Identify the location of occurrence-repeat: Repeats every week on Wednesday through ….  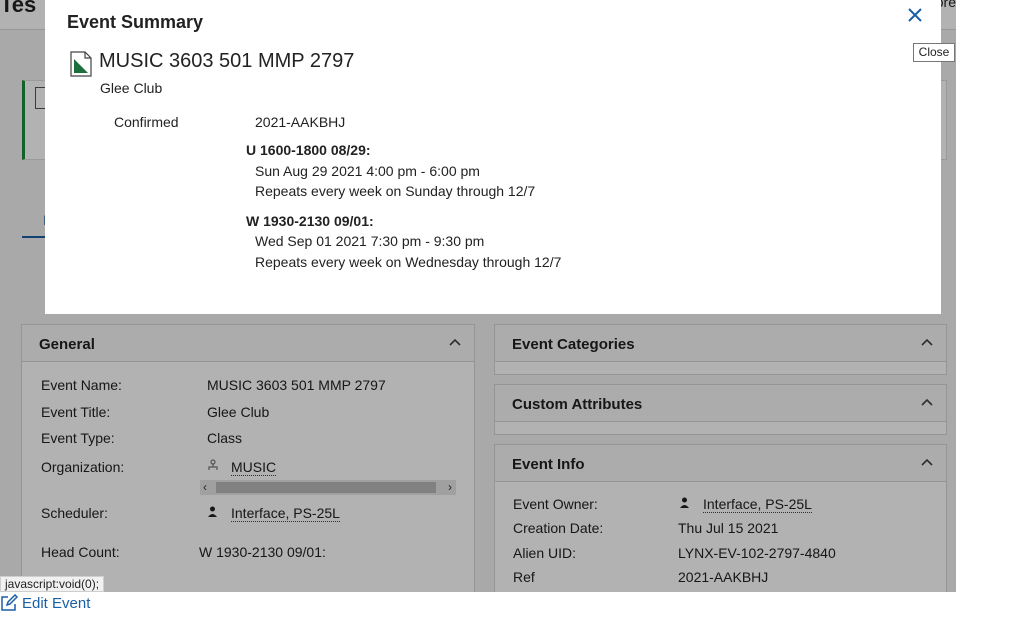
(408, 262).